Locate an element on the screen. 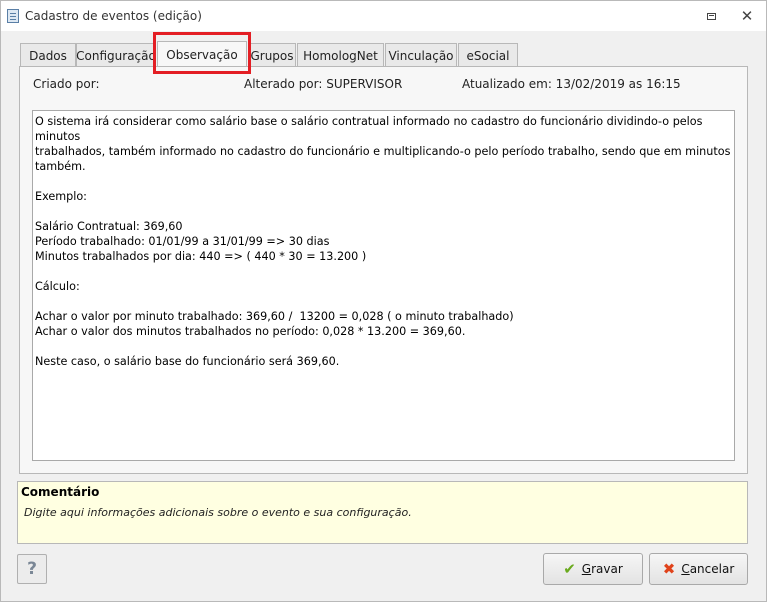 The width and height of the screenshot is (767, 602). observation-line: Exemplo: is located at coordinates (61, 196).